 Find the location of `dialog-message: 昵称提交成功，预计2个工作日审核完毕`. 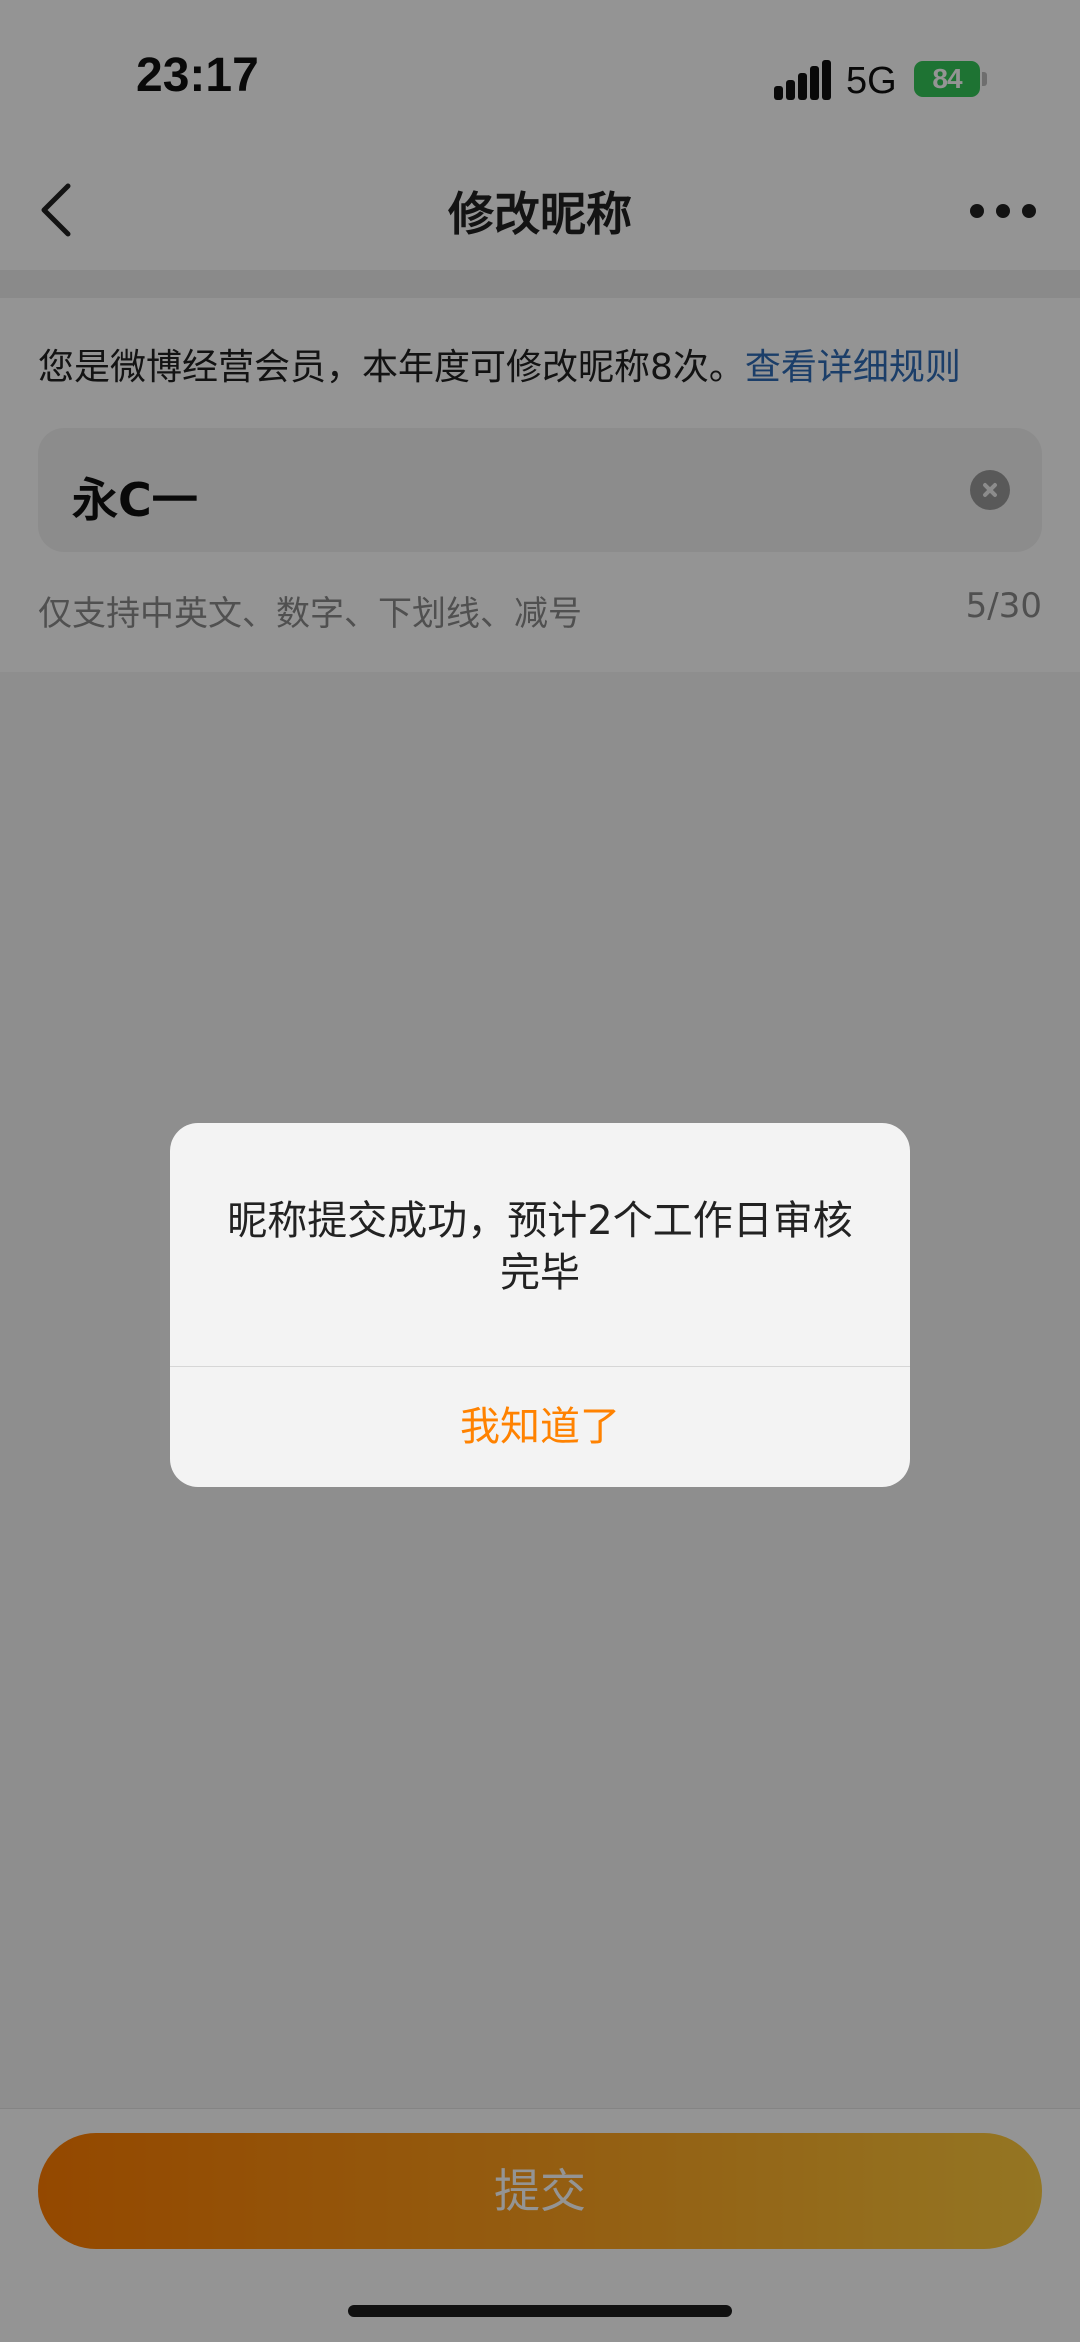

dialog-message: 昵称提交成功，预计2个工作日审核完毕 is located at coordinates (540, 1247).